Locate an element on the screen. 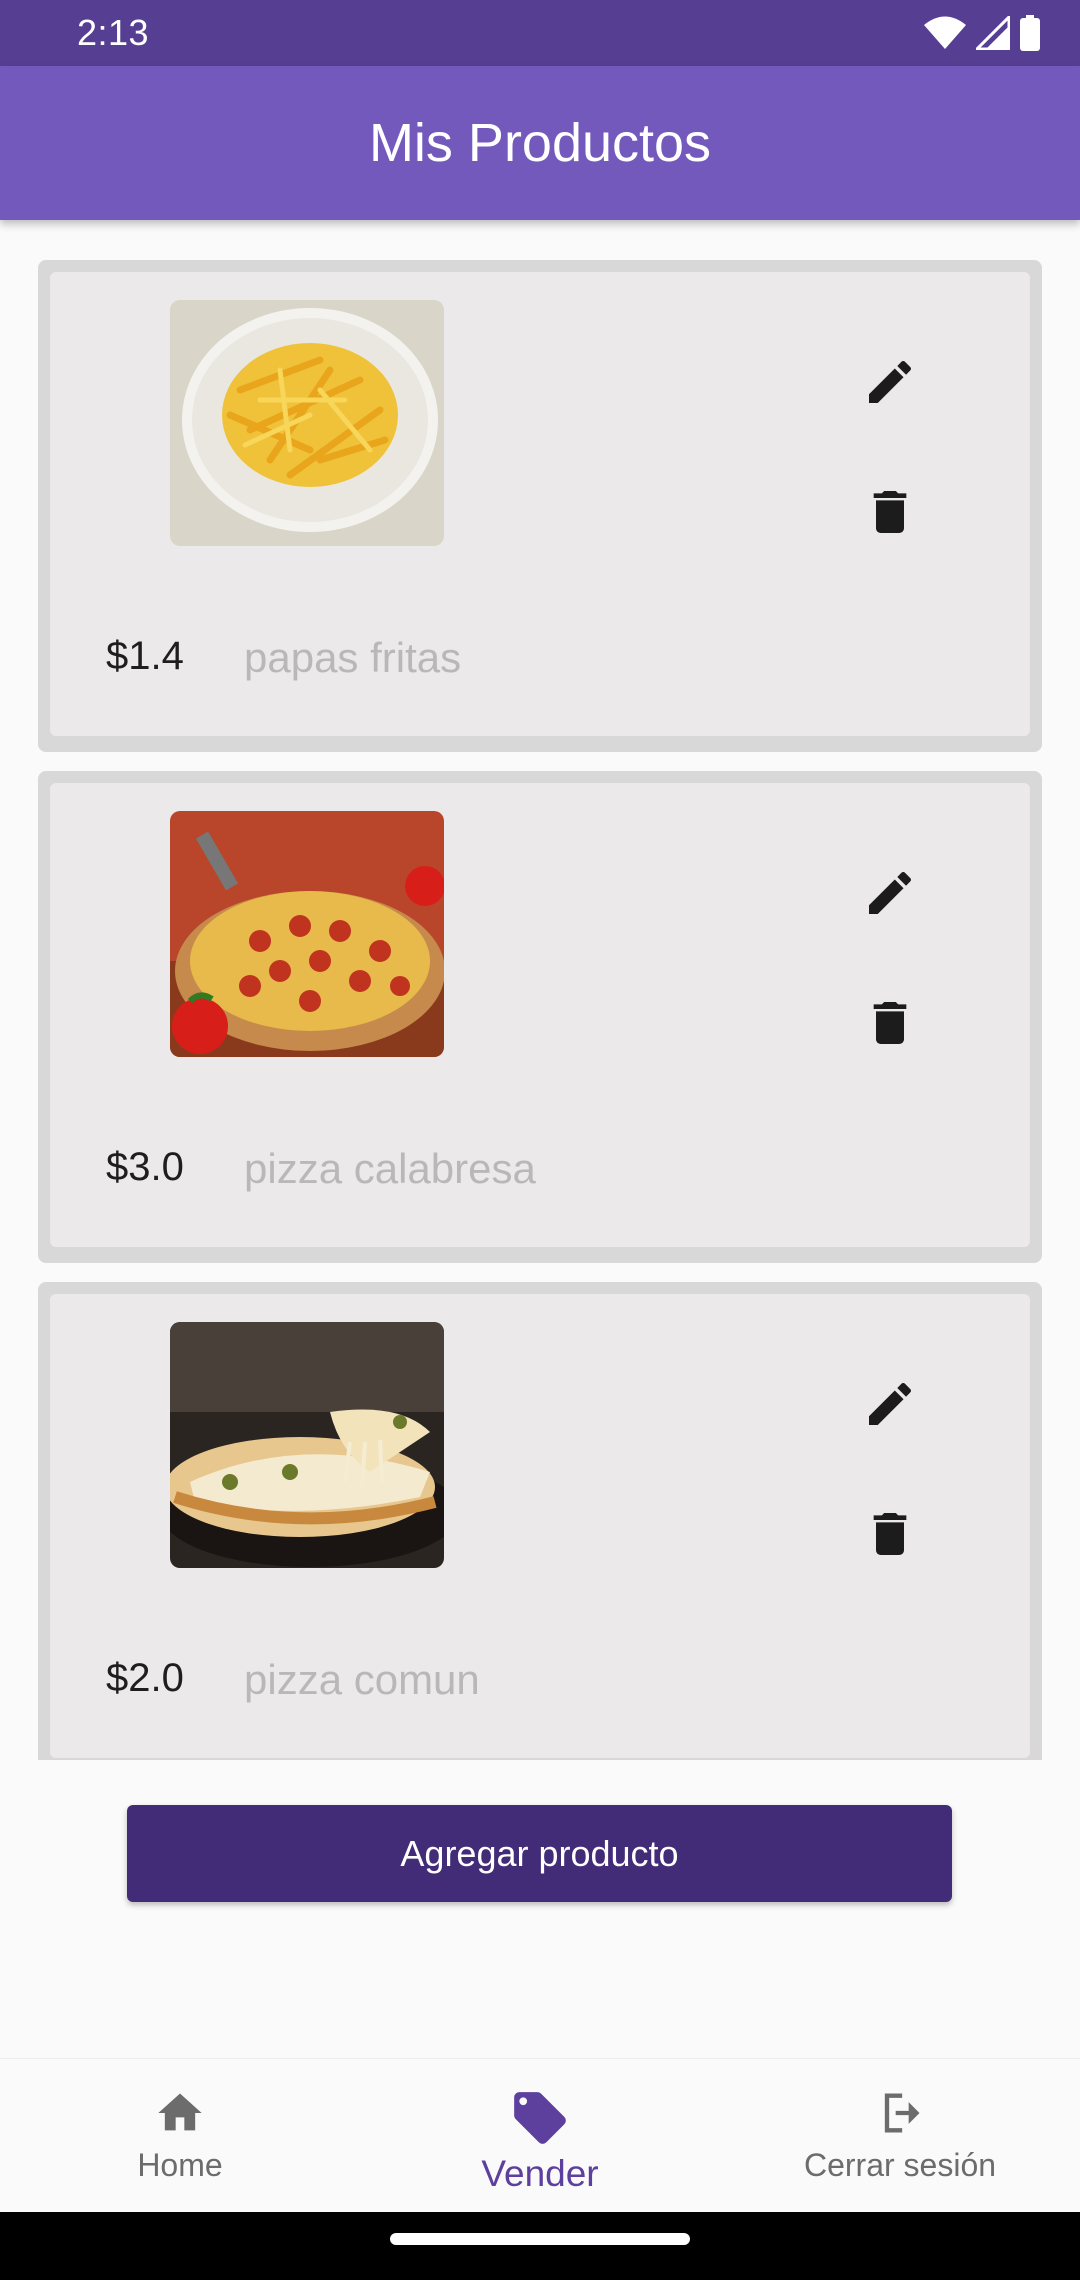  product-price: $3.0 is located at coordinates (145, 1167).